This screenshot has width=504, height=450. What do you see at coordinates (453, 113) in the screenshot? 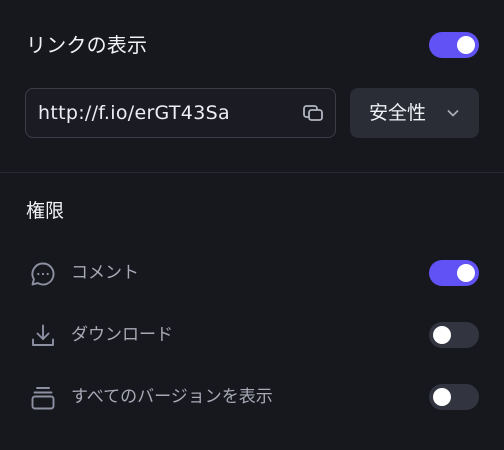
I see `chevron-down-icon` at bounding box center [453, 113].